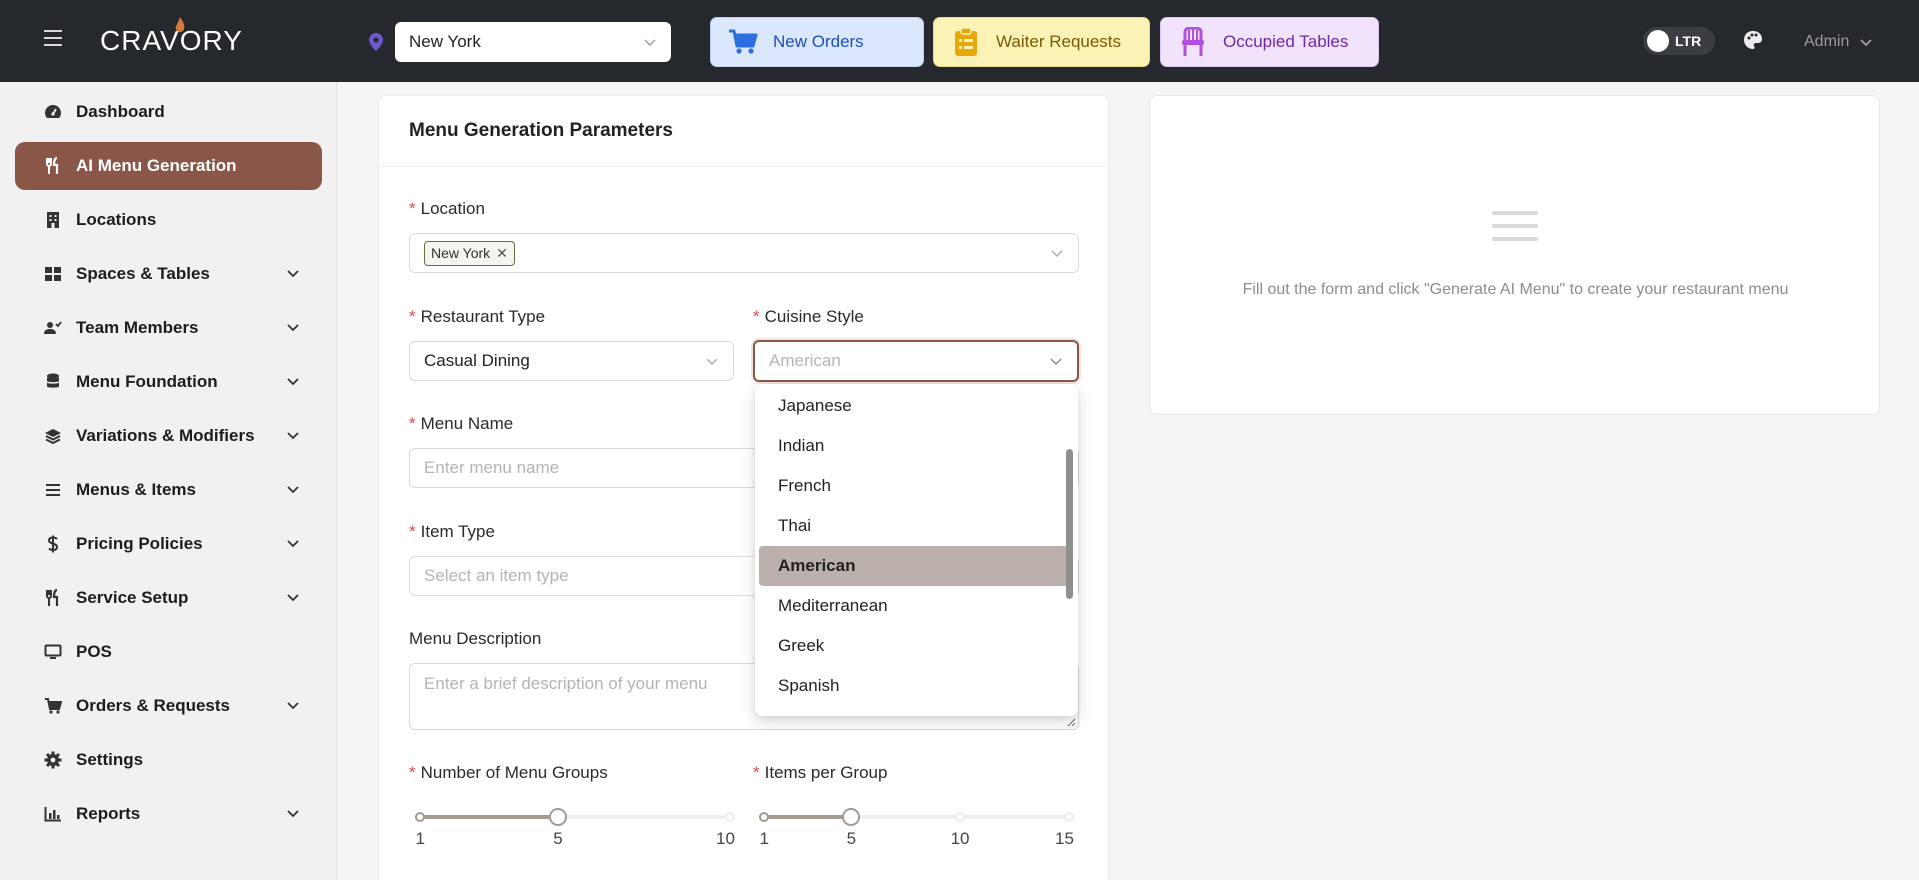 The width and height of the screenshot is (1919, 880). Describe the element at coordinates (53, 490) in the screenshot. I see `list-icon` at that location.